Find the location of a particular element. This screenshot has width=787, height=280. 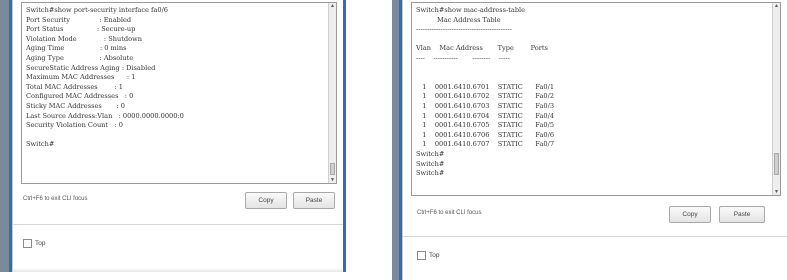

window-bottom-shadow is located at coordinates (178, 270).